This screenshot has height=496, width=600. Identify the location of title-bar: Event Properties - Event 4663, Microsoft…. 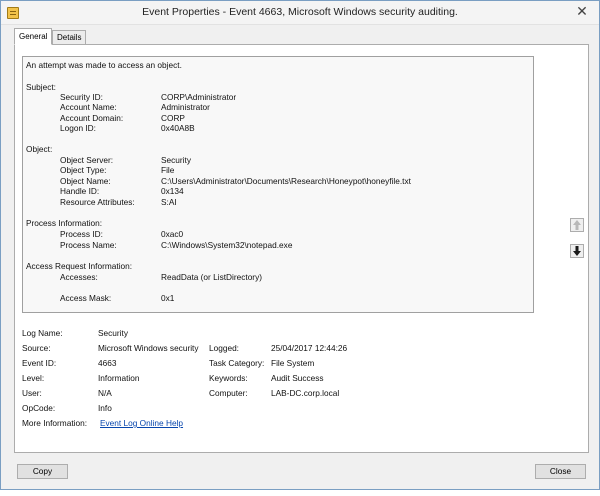
(300, 13).